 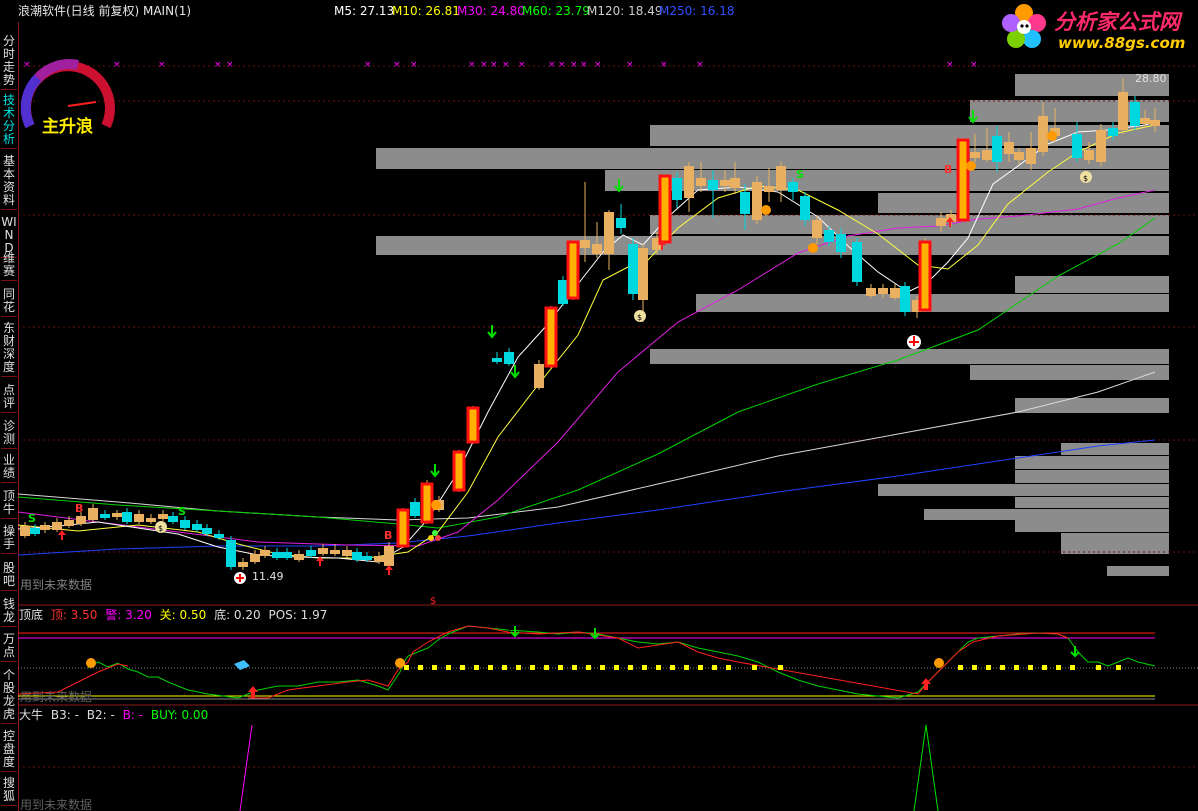 I want to click on sidebar-item-control: 控盘度, so click(x=9, y=751).